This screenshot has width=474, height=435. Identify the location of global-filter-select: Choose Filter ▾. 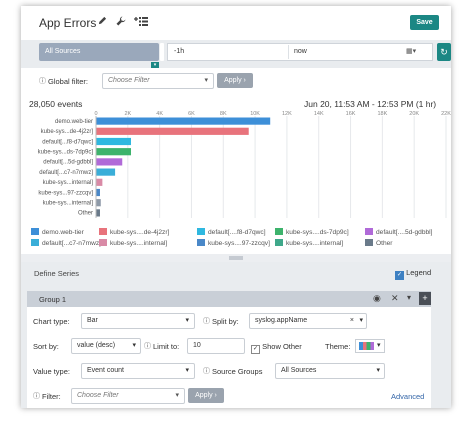
(158, 81).